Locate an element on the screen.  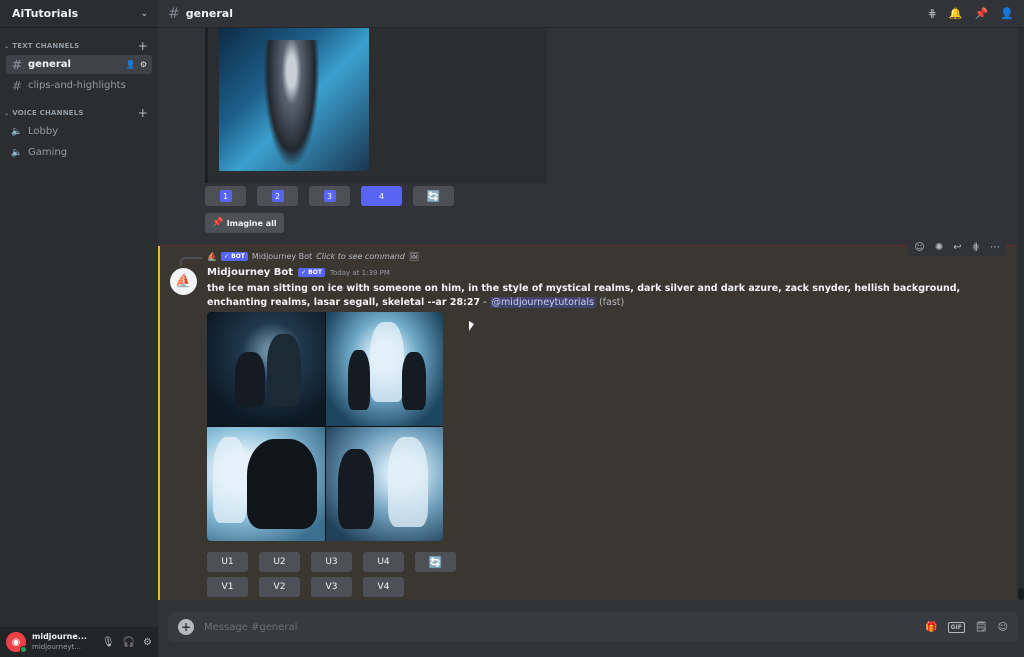
sidebar-item-clips-and-highlights: # clips-and-highlights is located at coordinates (79, 85).